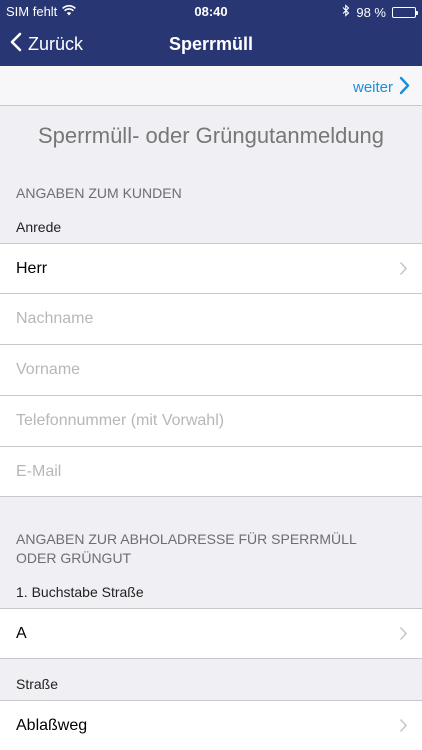 The width and height of the screenshot is (422, 750). I want to click on toolbar: weiter, so click(211, 86).